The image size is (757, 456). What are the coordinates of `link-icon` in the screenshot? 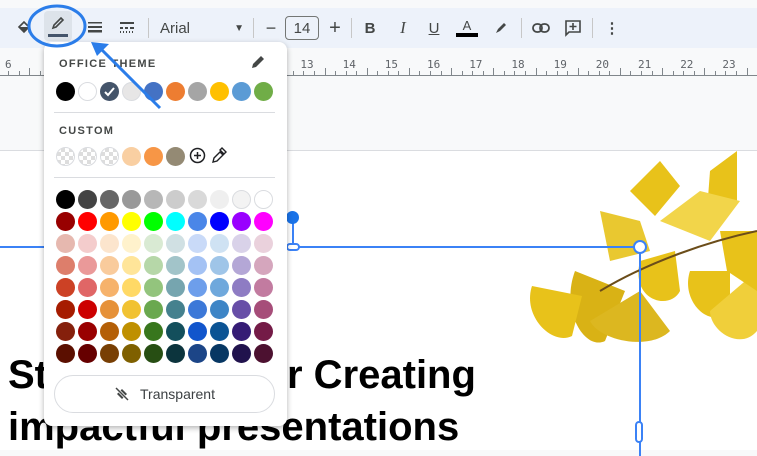 It's located at (541, 28).